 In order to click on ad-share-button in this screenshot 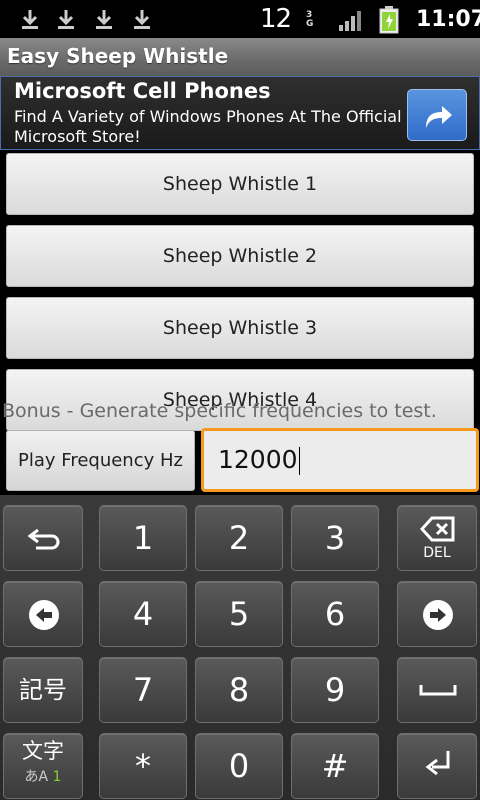, I will do `click(437, 115)`.